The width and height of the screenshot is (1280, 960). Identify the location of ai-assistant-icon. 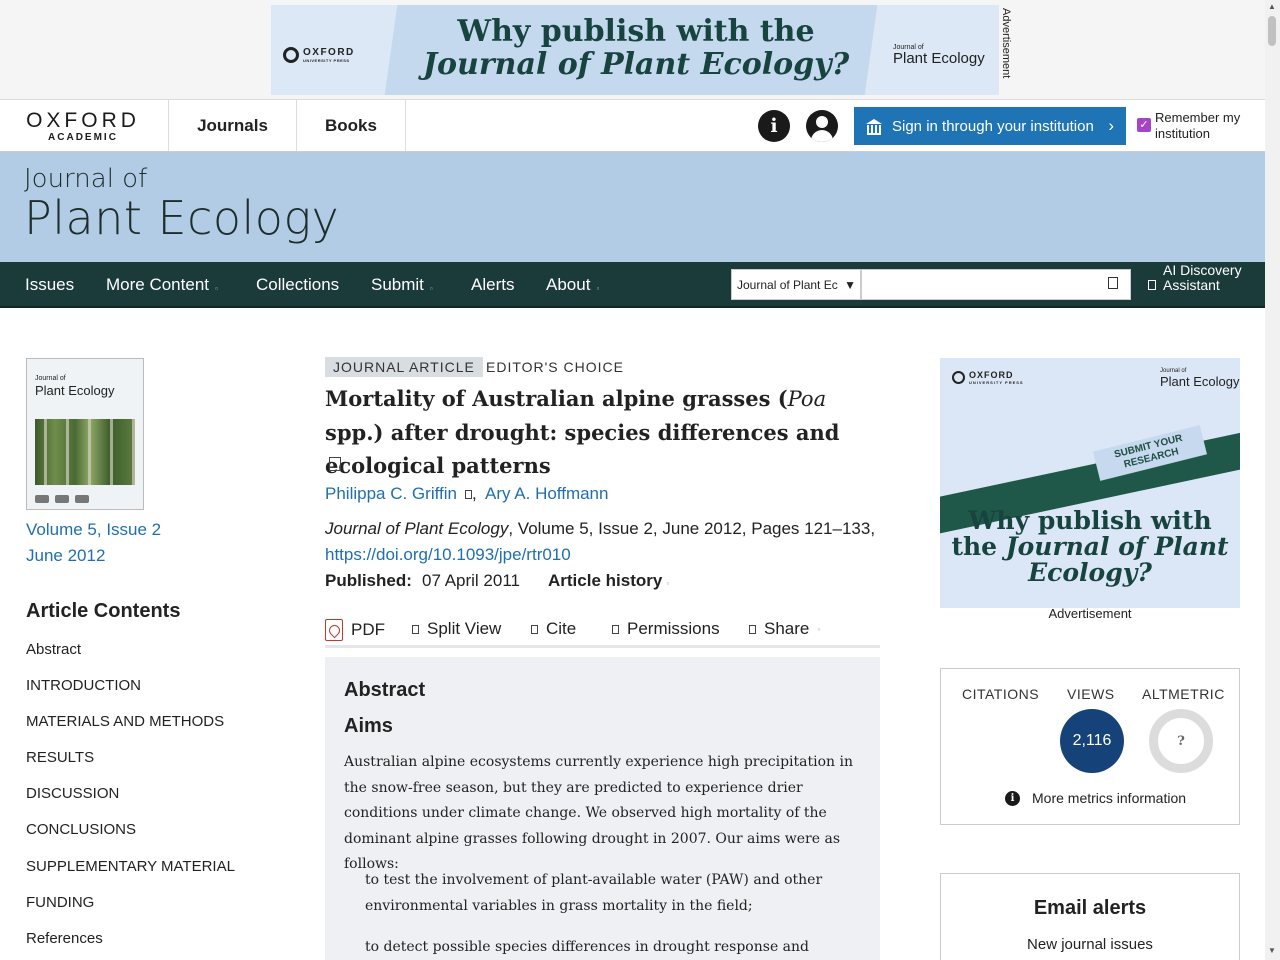
(1152, 285).